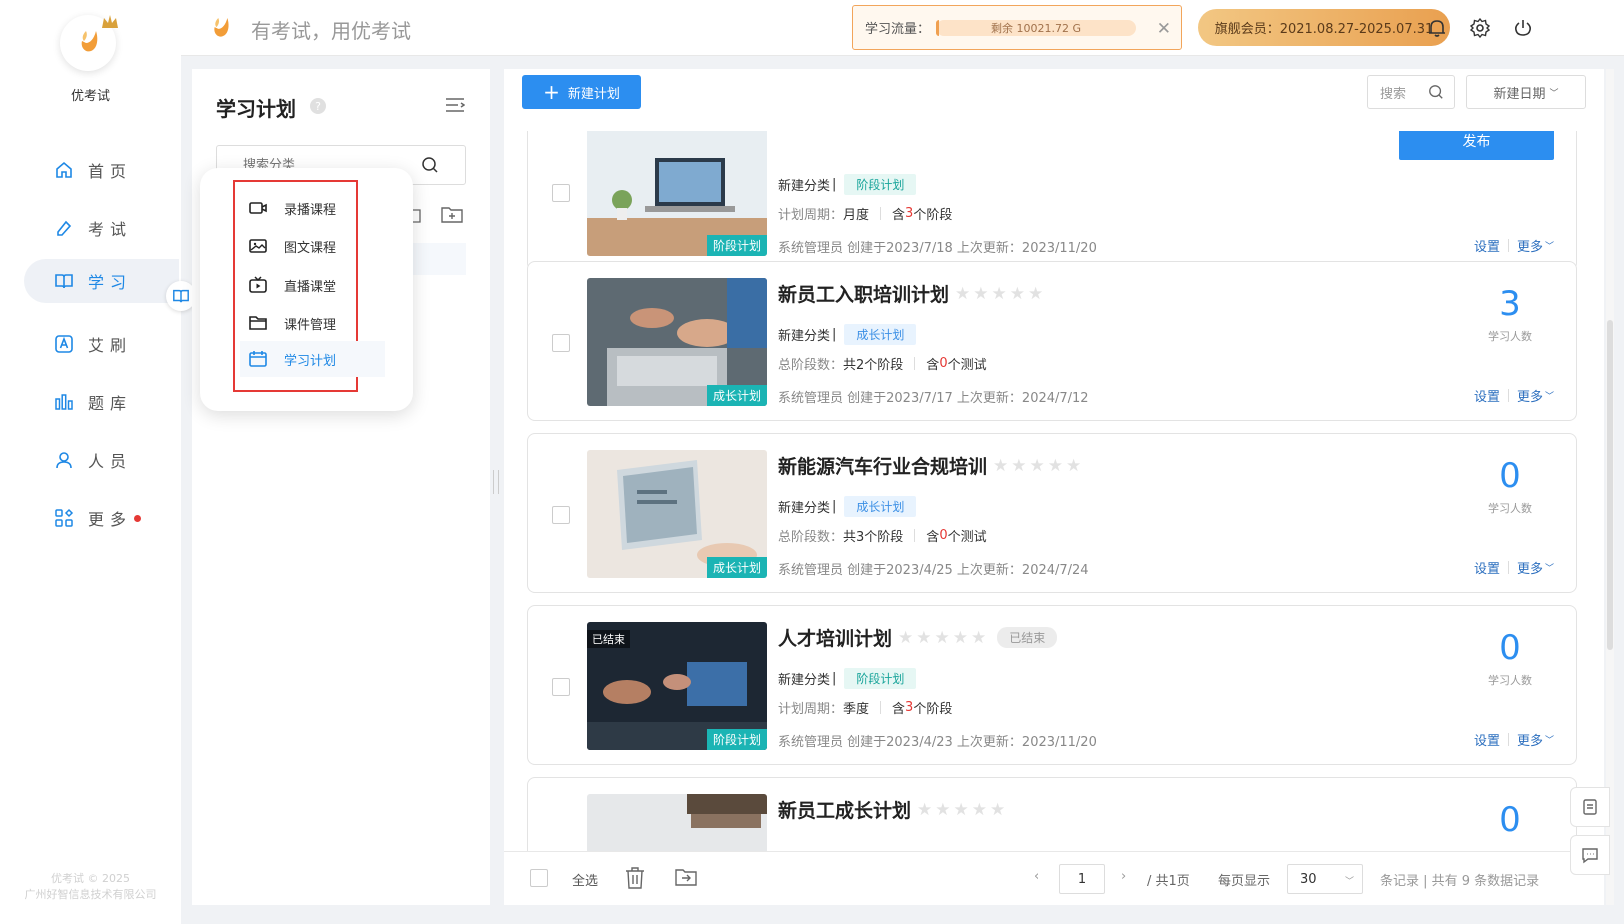 Image resolution: width=1624 pixels, height=924 pixels. I want to click on move-folder-icon, so click(686, 877).